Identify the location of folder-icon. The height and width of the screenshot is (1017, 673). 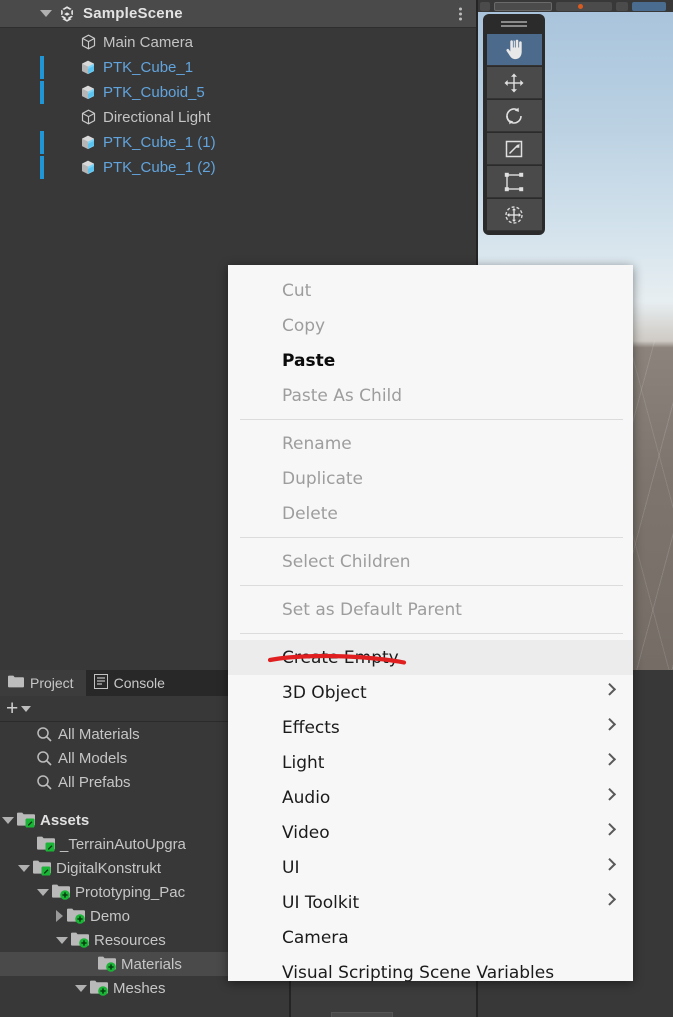
(16, 683).